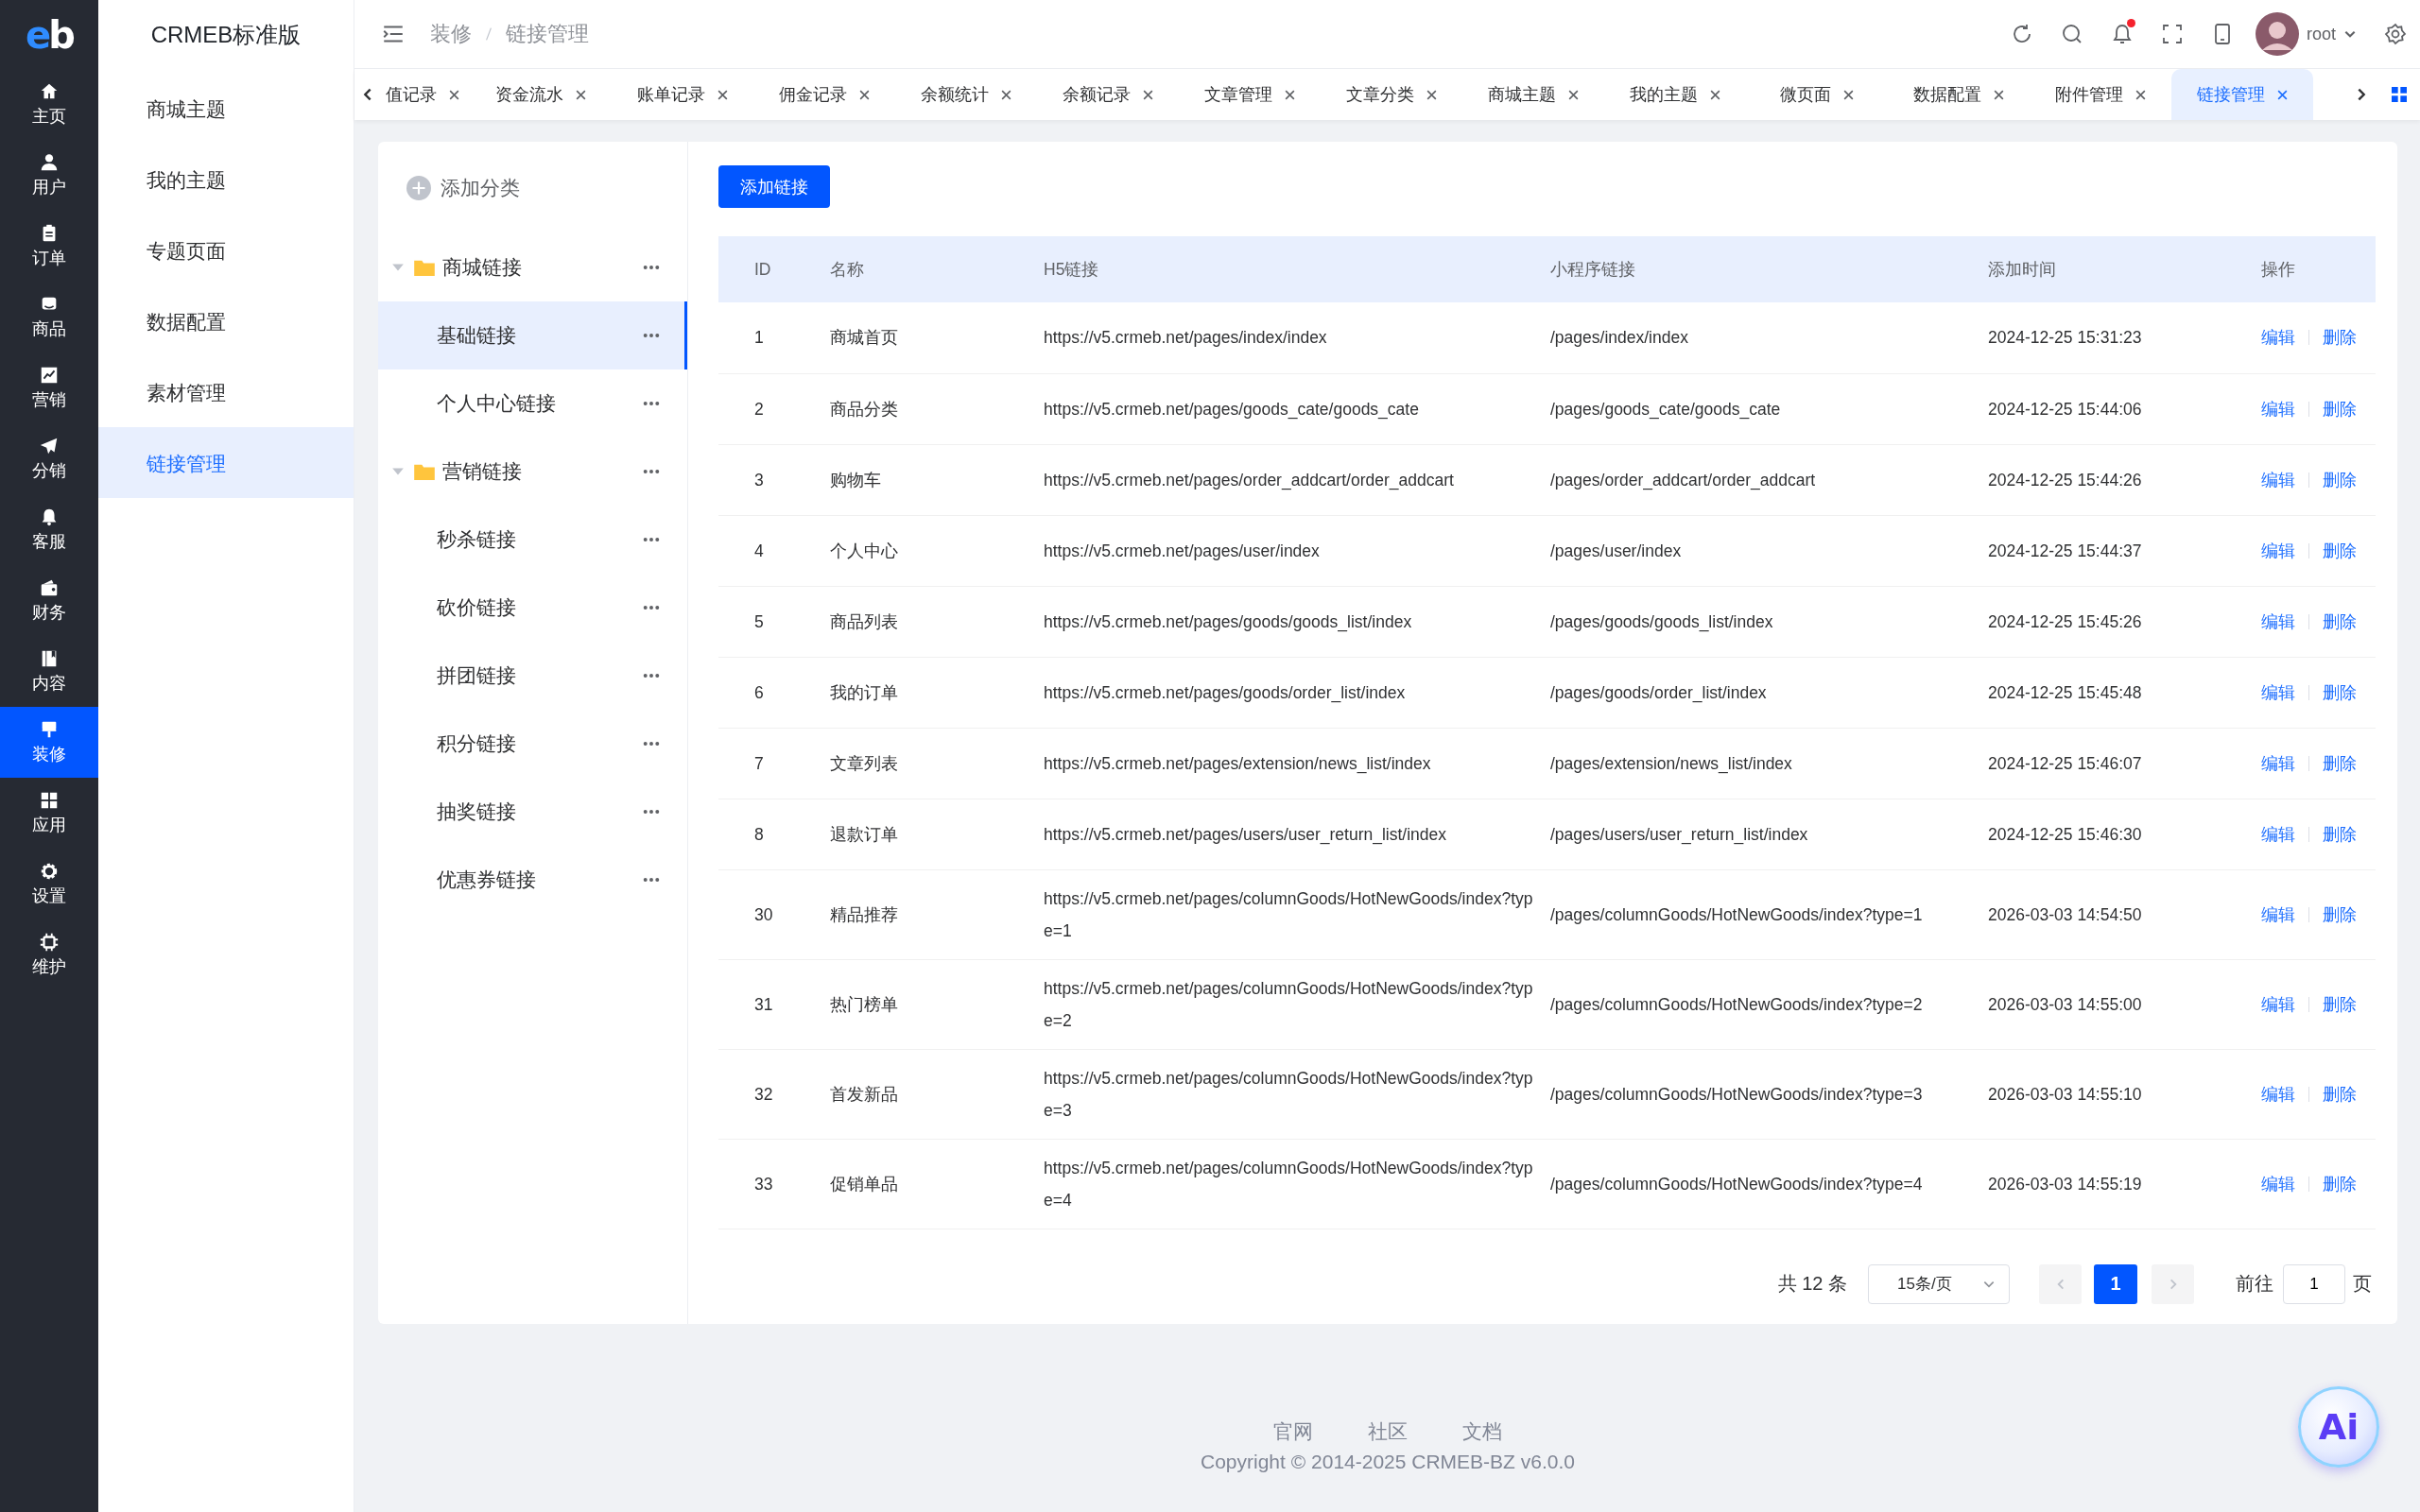  I want to click on fullscreen-icon, so click(2172, 34).